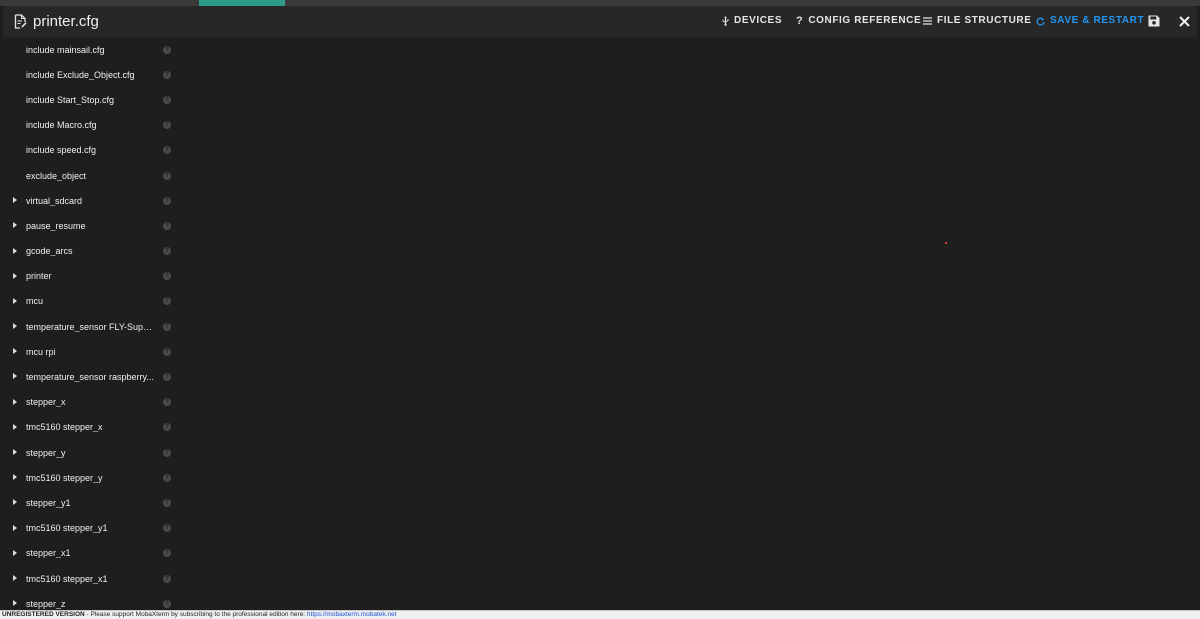  What do you see at coordinates (752, 21) in the screenshot?
I see `devices-button: DEVICES` at bounding box center [752, 21].